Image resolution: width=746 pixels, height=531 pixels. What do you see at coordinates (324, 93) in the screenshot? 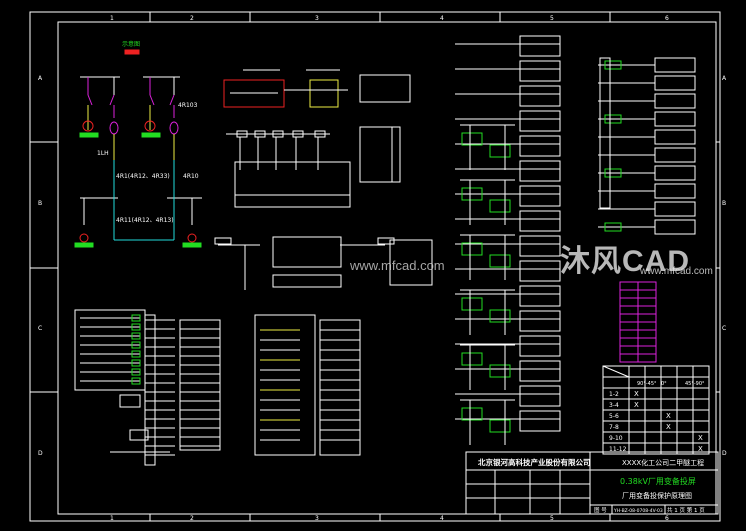
I see `contact-box` at bounding box center [324, 93].